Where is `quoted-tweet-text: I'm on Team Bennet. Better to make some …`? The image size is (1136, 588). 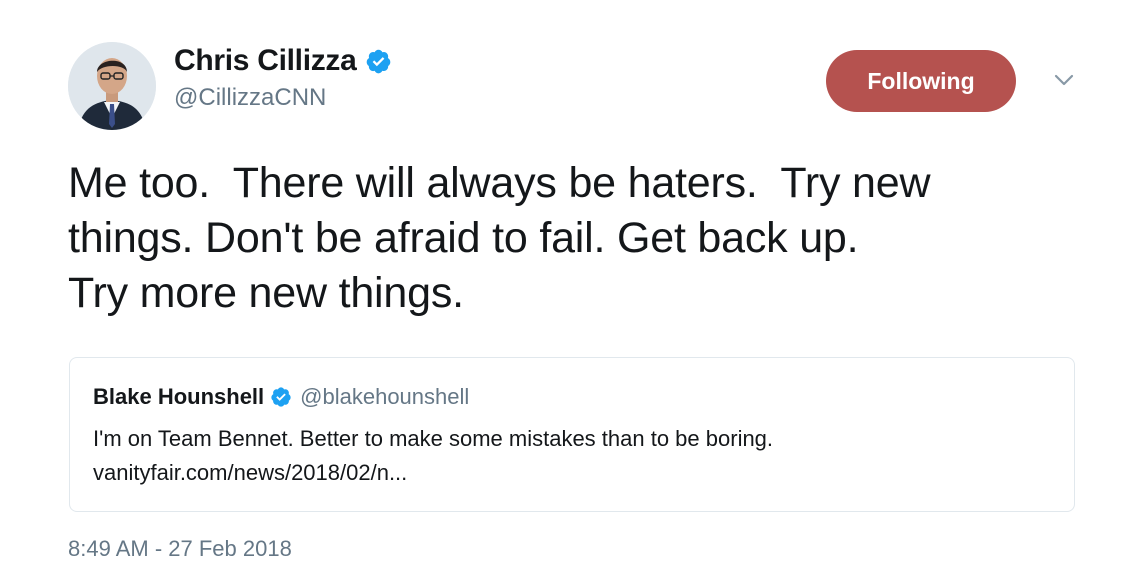 quoted-tweet-text: I'm on Team Bennet. Better to make some … is located at coordinates (433, 455).